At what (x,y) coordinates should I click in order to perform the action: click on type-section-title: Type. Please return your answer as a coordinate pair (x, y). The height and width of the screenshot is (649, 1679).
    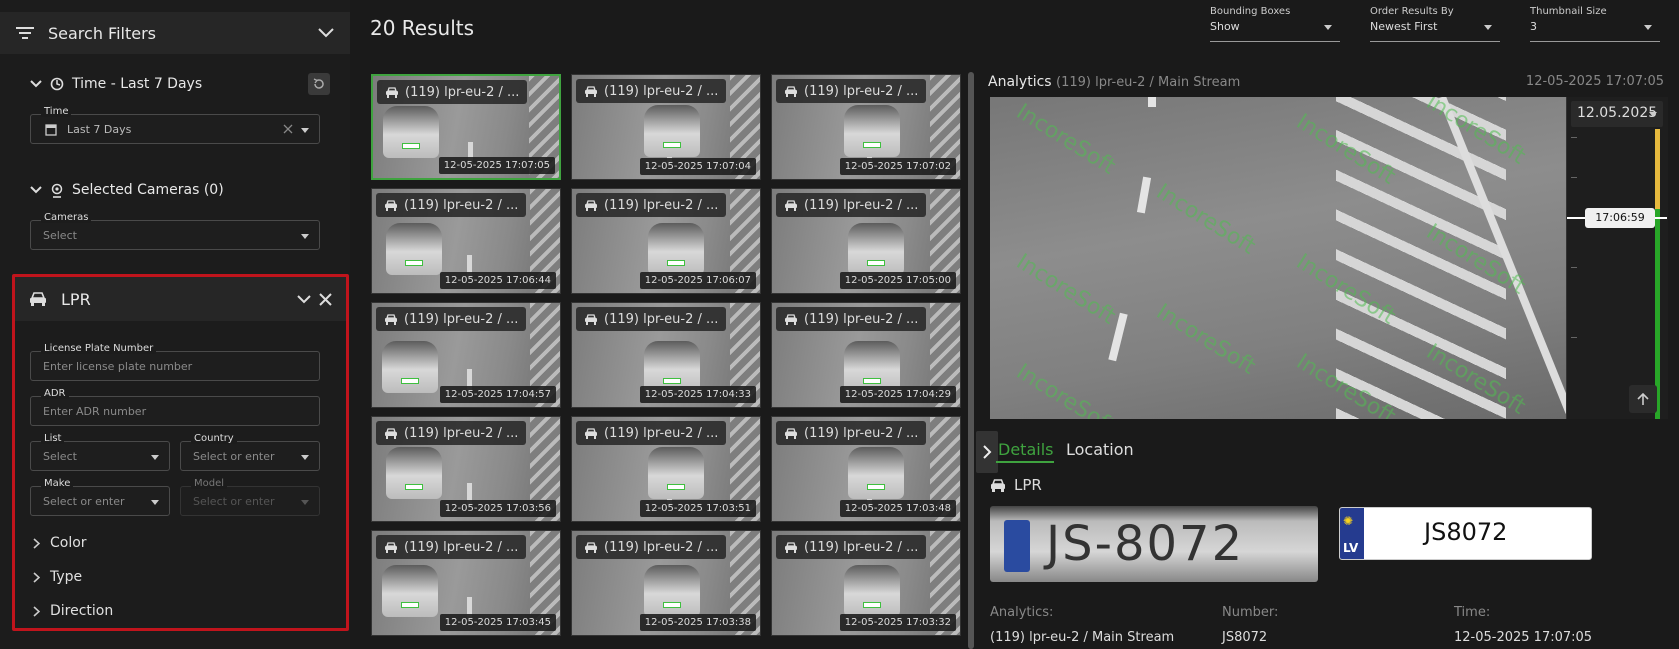
    Looking at the image, I should click on (66, 577).